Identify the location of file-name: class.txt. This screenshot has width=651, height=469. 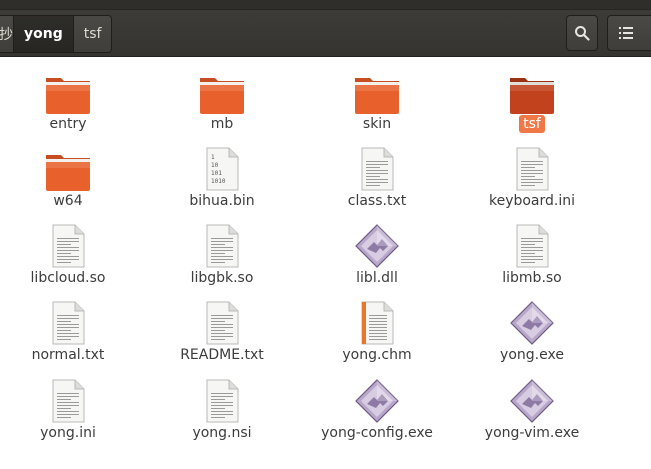
(377, 201).